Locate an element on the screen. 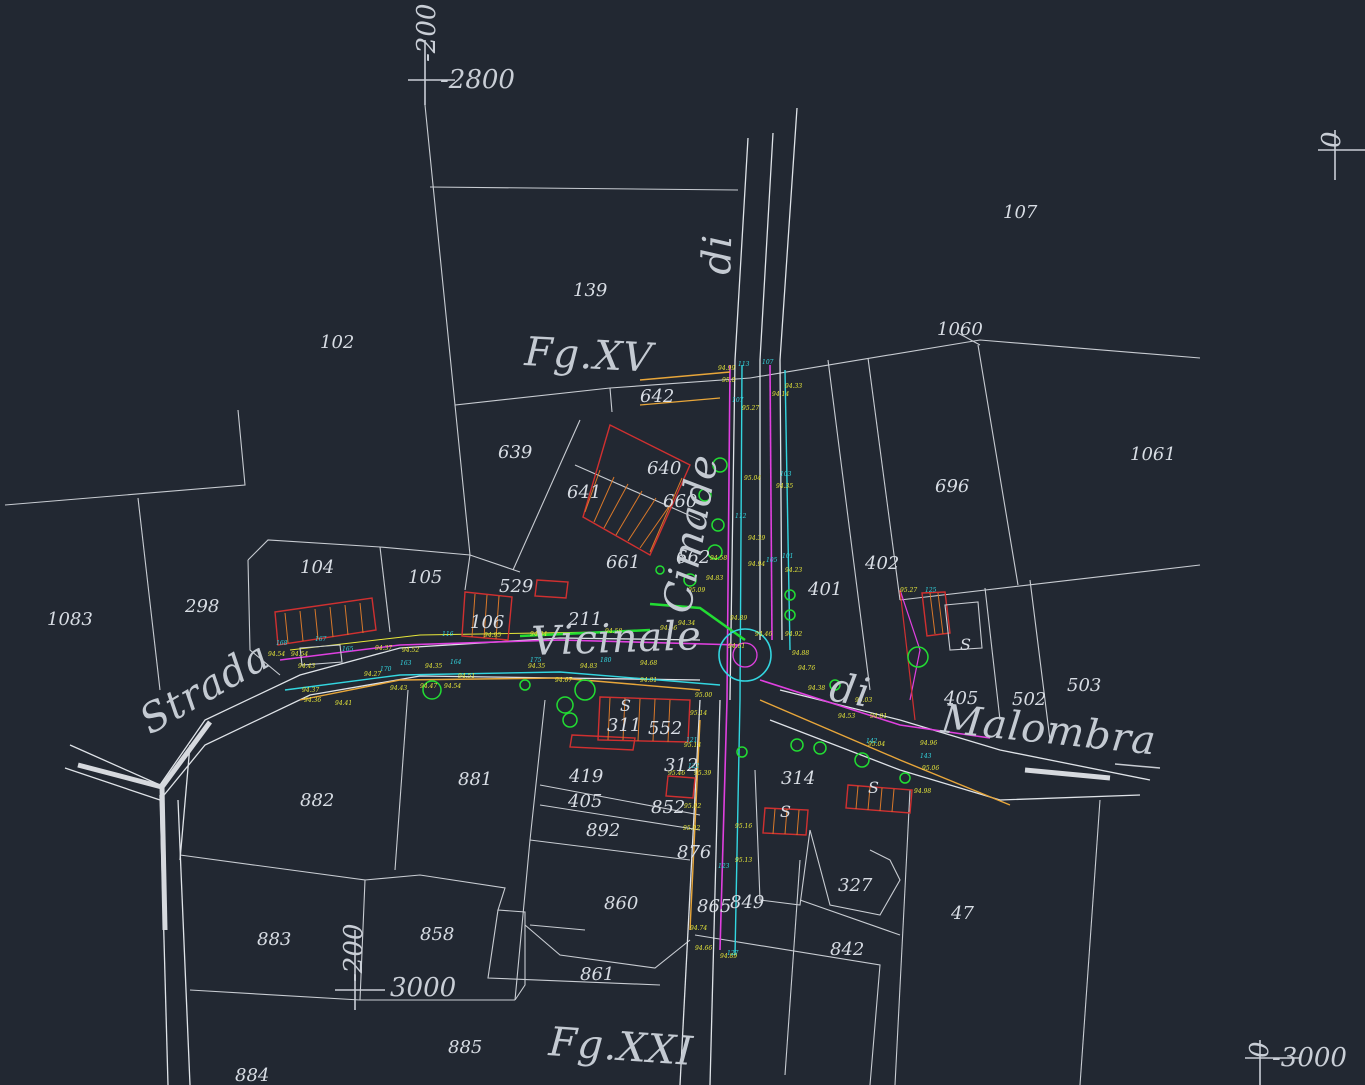 The image size is (1365, 1085). svg-text: 94.76 is located at coordinates (806, 668).